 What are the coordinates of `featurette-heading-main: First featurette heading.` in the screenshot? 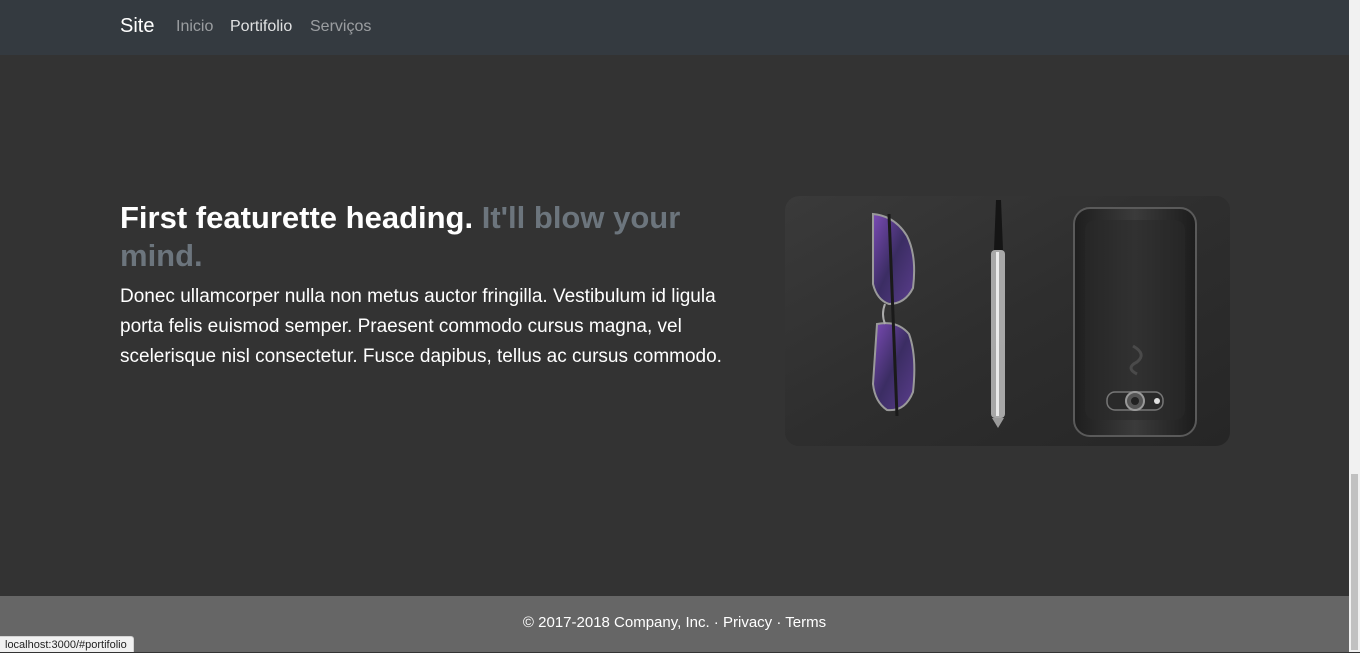 It's located at (297, 217).